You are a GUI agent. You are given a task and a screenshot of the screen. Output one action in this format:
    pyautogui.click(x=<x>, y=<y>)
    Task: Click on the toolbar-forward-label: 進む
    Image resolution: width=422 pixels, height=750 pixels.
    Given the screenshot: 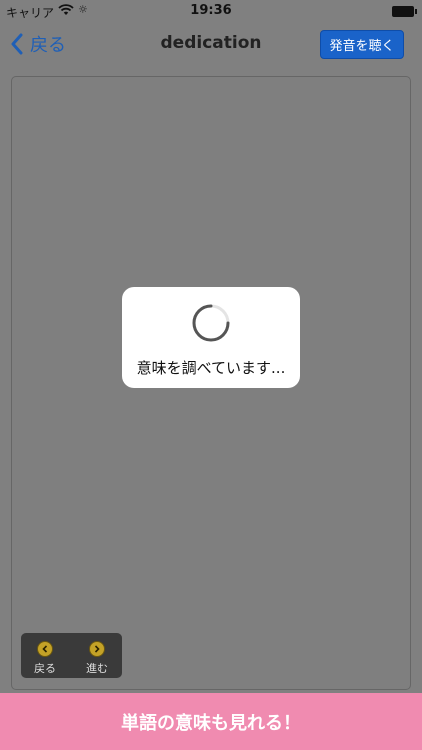 What is the action you would take?
    pyautogui.click(x=97, y=668)
    